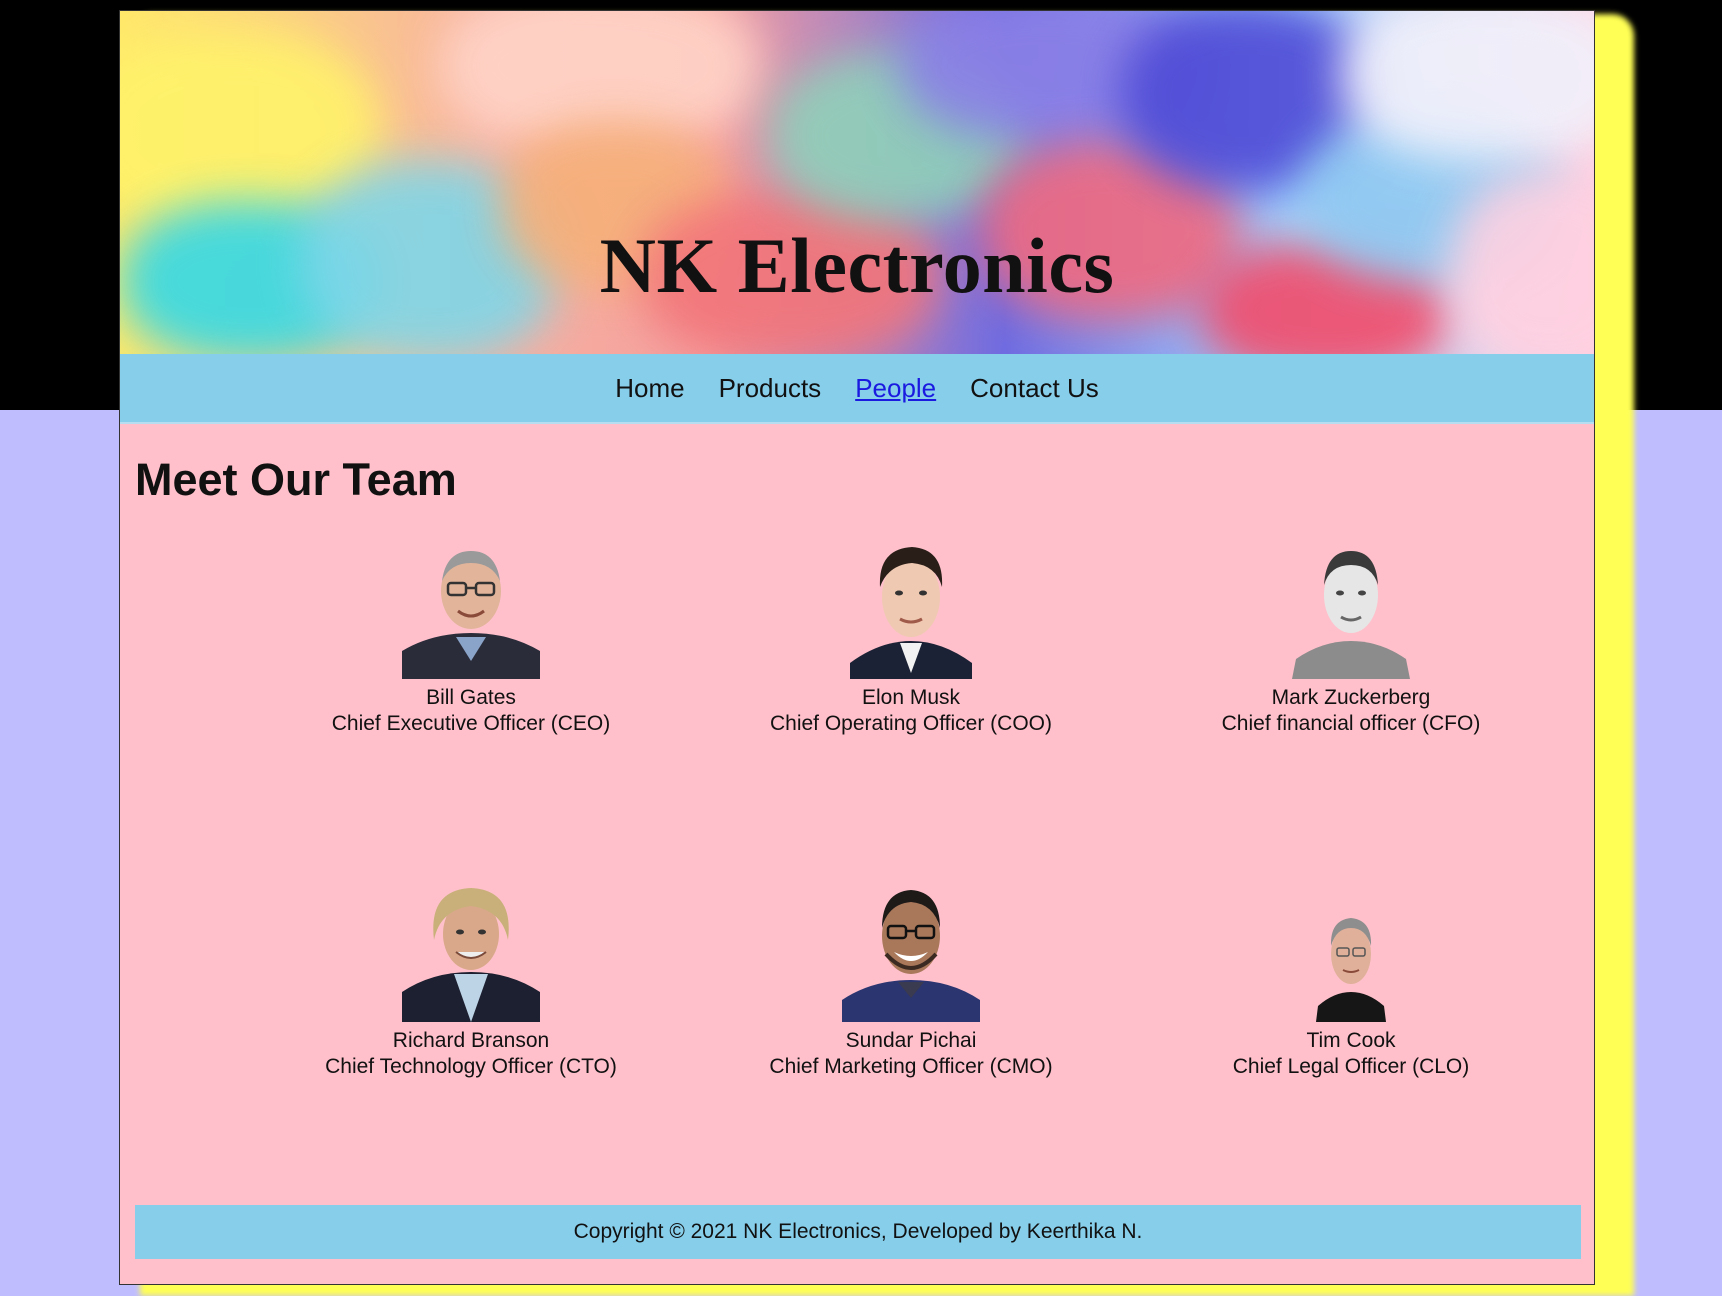 The image size is (1722, 1296). I want to click on member-role: Chief Marketing Officer (CMO), so click(911, 1066).